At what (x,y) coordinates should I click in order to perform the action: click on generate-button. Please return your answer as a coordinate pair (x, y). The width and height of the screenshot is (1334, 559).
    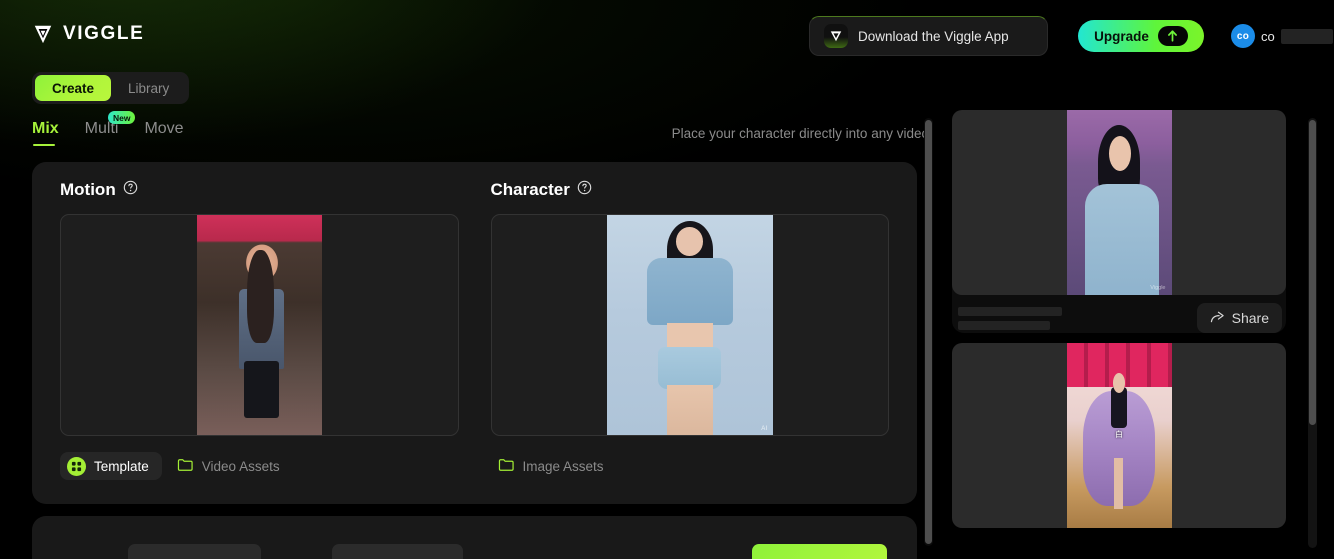
    Looking at the image, I should click on (819, 551).